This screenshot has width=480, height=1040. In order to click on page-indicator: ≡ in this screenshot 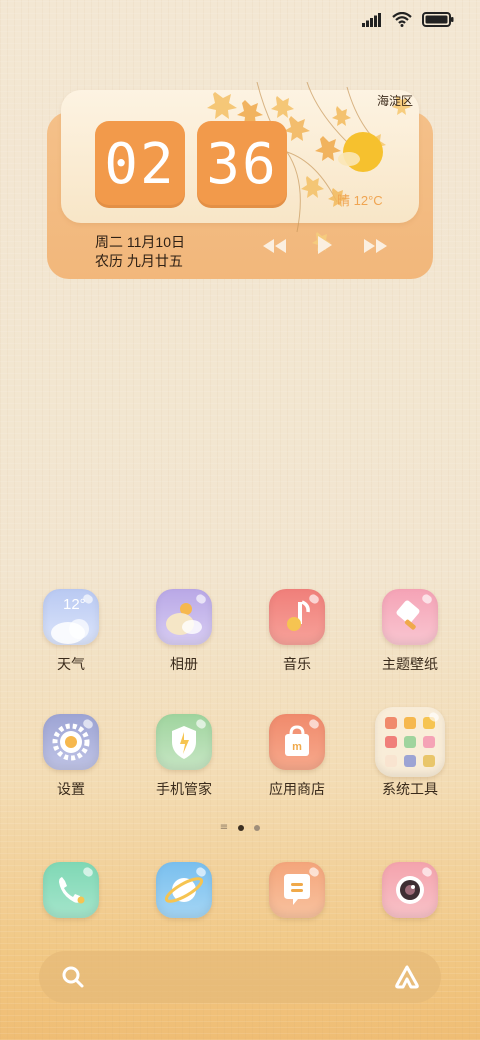, I will do `click(240, 827)`.